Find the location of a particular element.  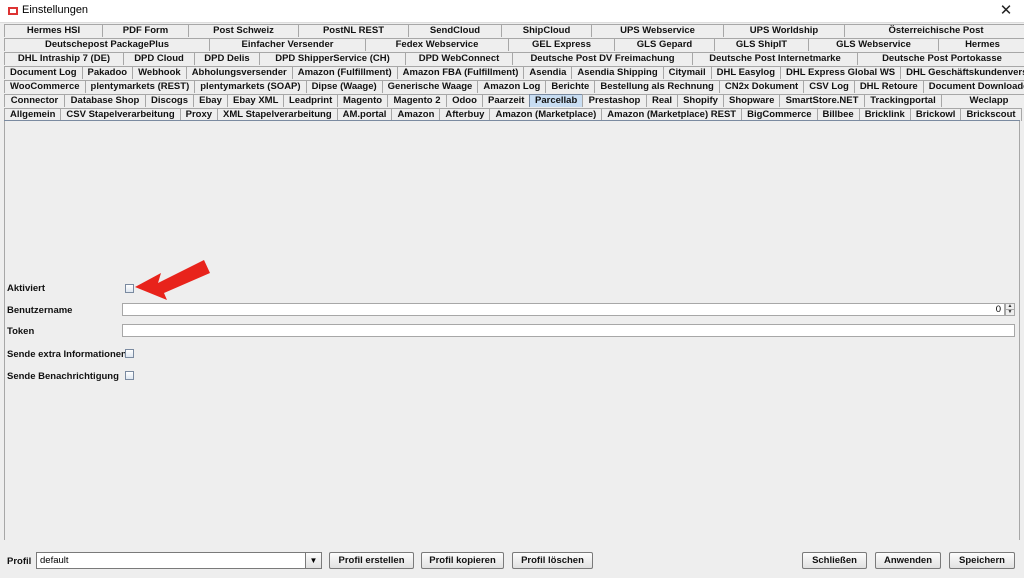

tab-amazon-log: Amazon Log is located at coordinates (512, 86).